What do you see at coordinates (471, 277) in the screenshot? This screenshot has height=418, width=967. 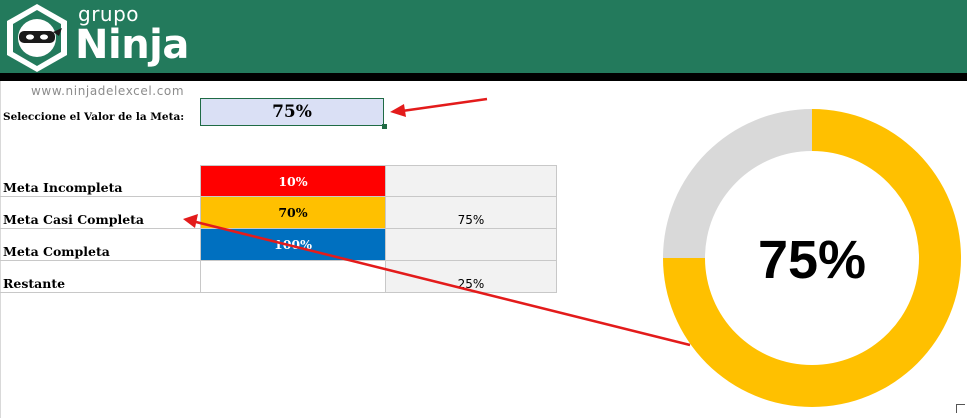 I see `value-cell: 25%` at bounding box center [471, 277].